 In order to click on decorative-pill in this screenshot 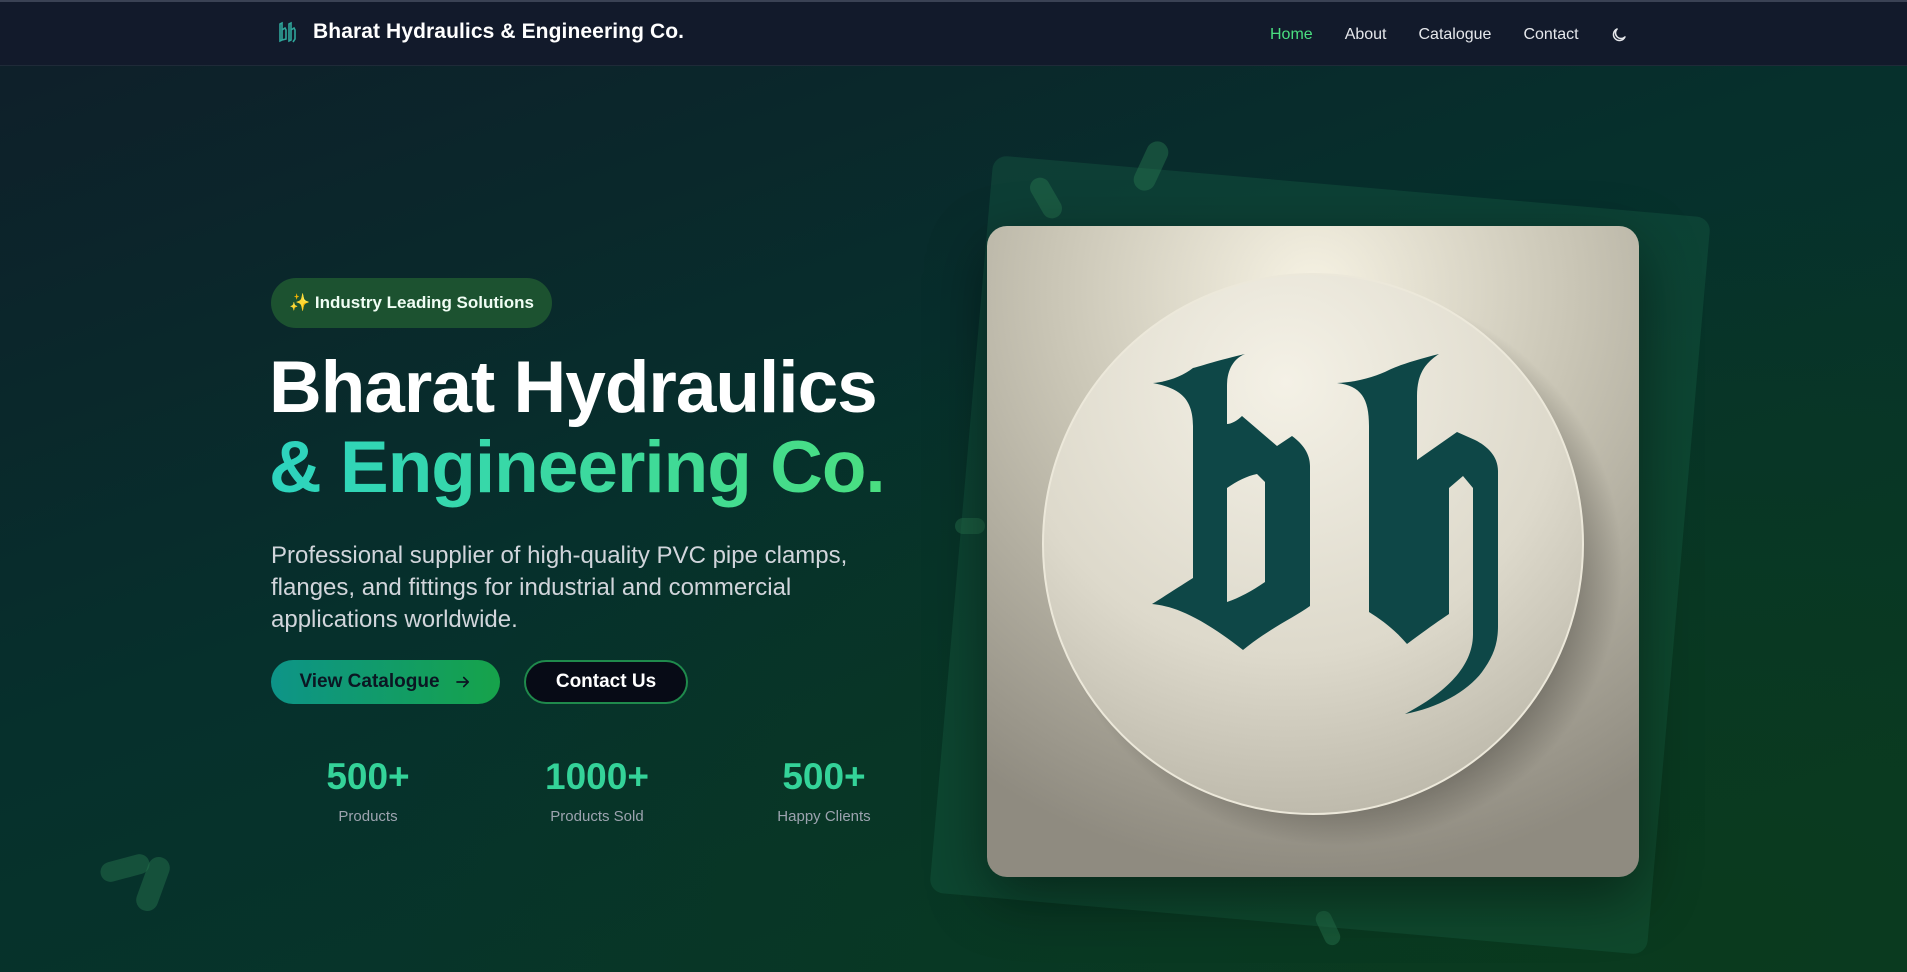, I will do `click(970, 526)`.